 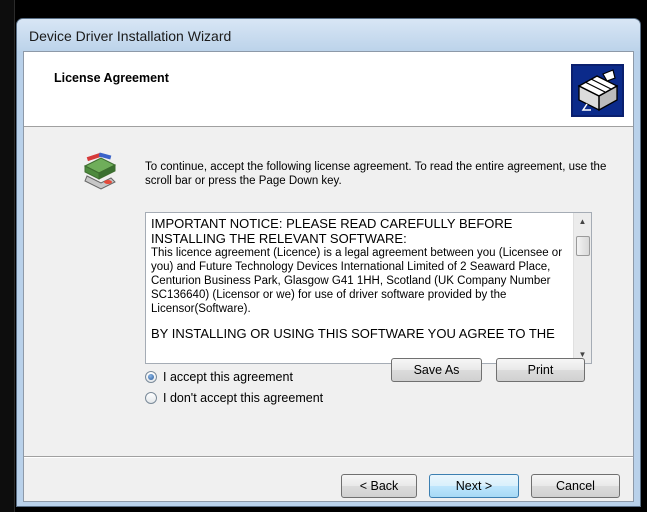 What do you see at coordinates (111, 78) in the screenshot?
I see `page-title: License Agreement` at bounding box center [111, 78].